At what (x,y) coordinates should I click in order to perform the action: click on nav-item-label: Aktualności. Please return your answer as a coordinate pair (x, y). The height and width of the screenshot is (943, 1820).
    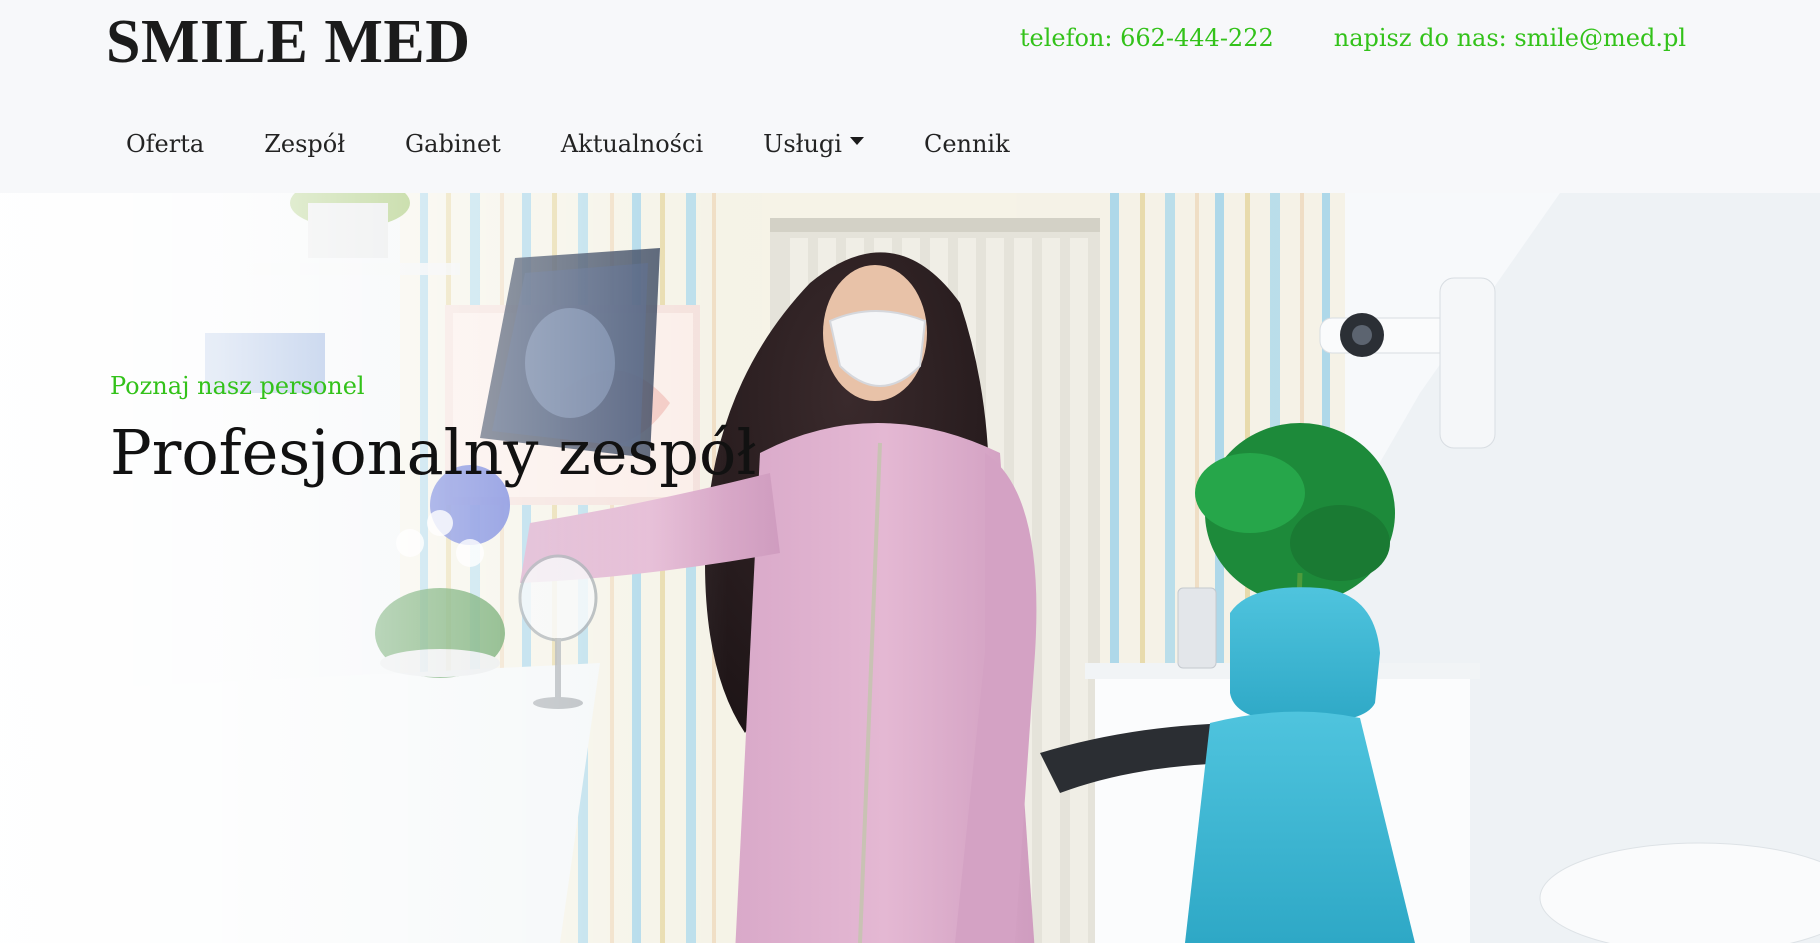
    Looking at the image, I should click on (632, 144).